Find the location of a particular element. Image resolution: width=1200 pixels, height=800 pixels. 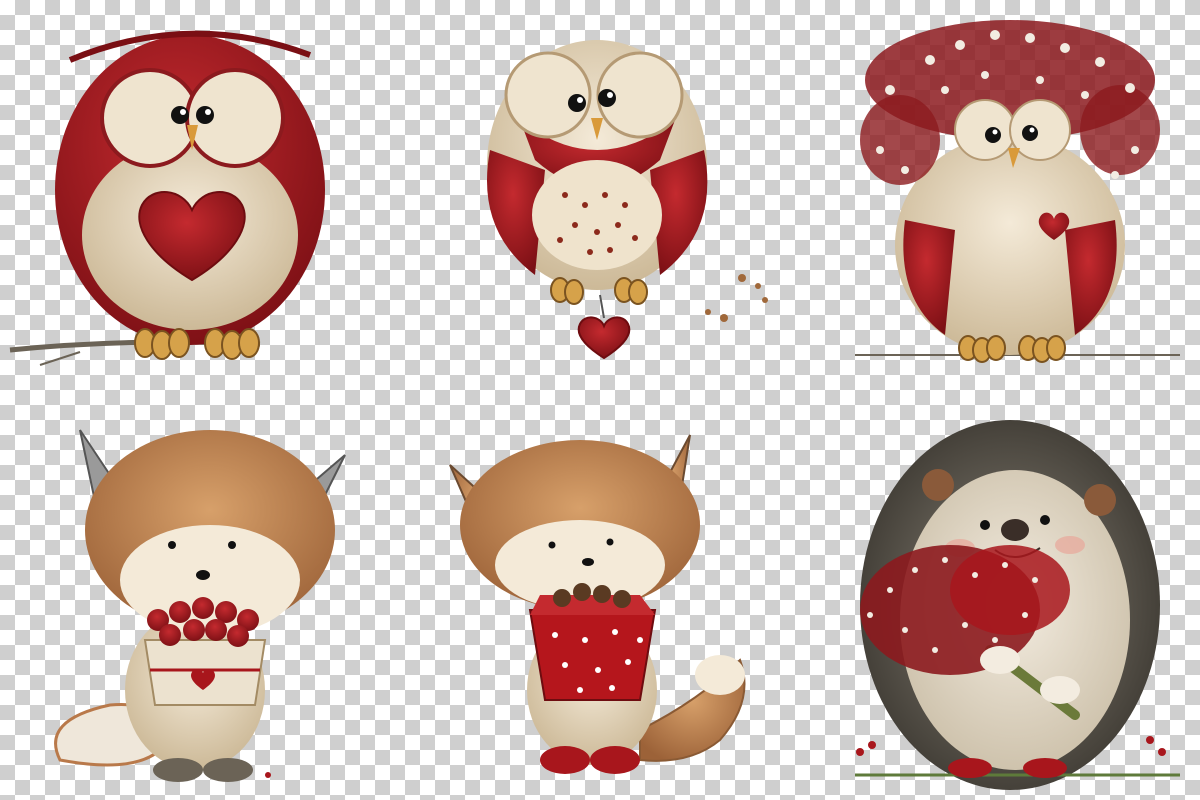

hedgehog-bouquet is located at coordinates (1017, 605).